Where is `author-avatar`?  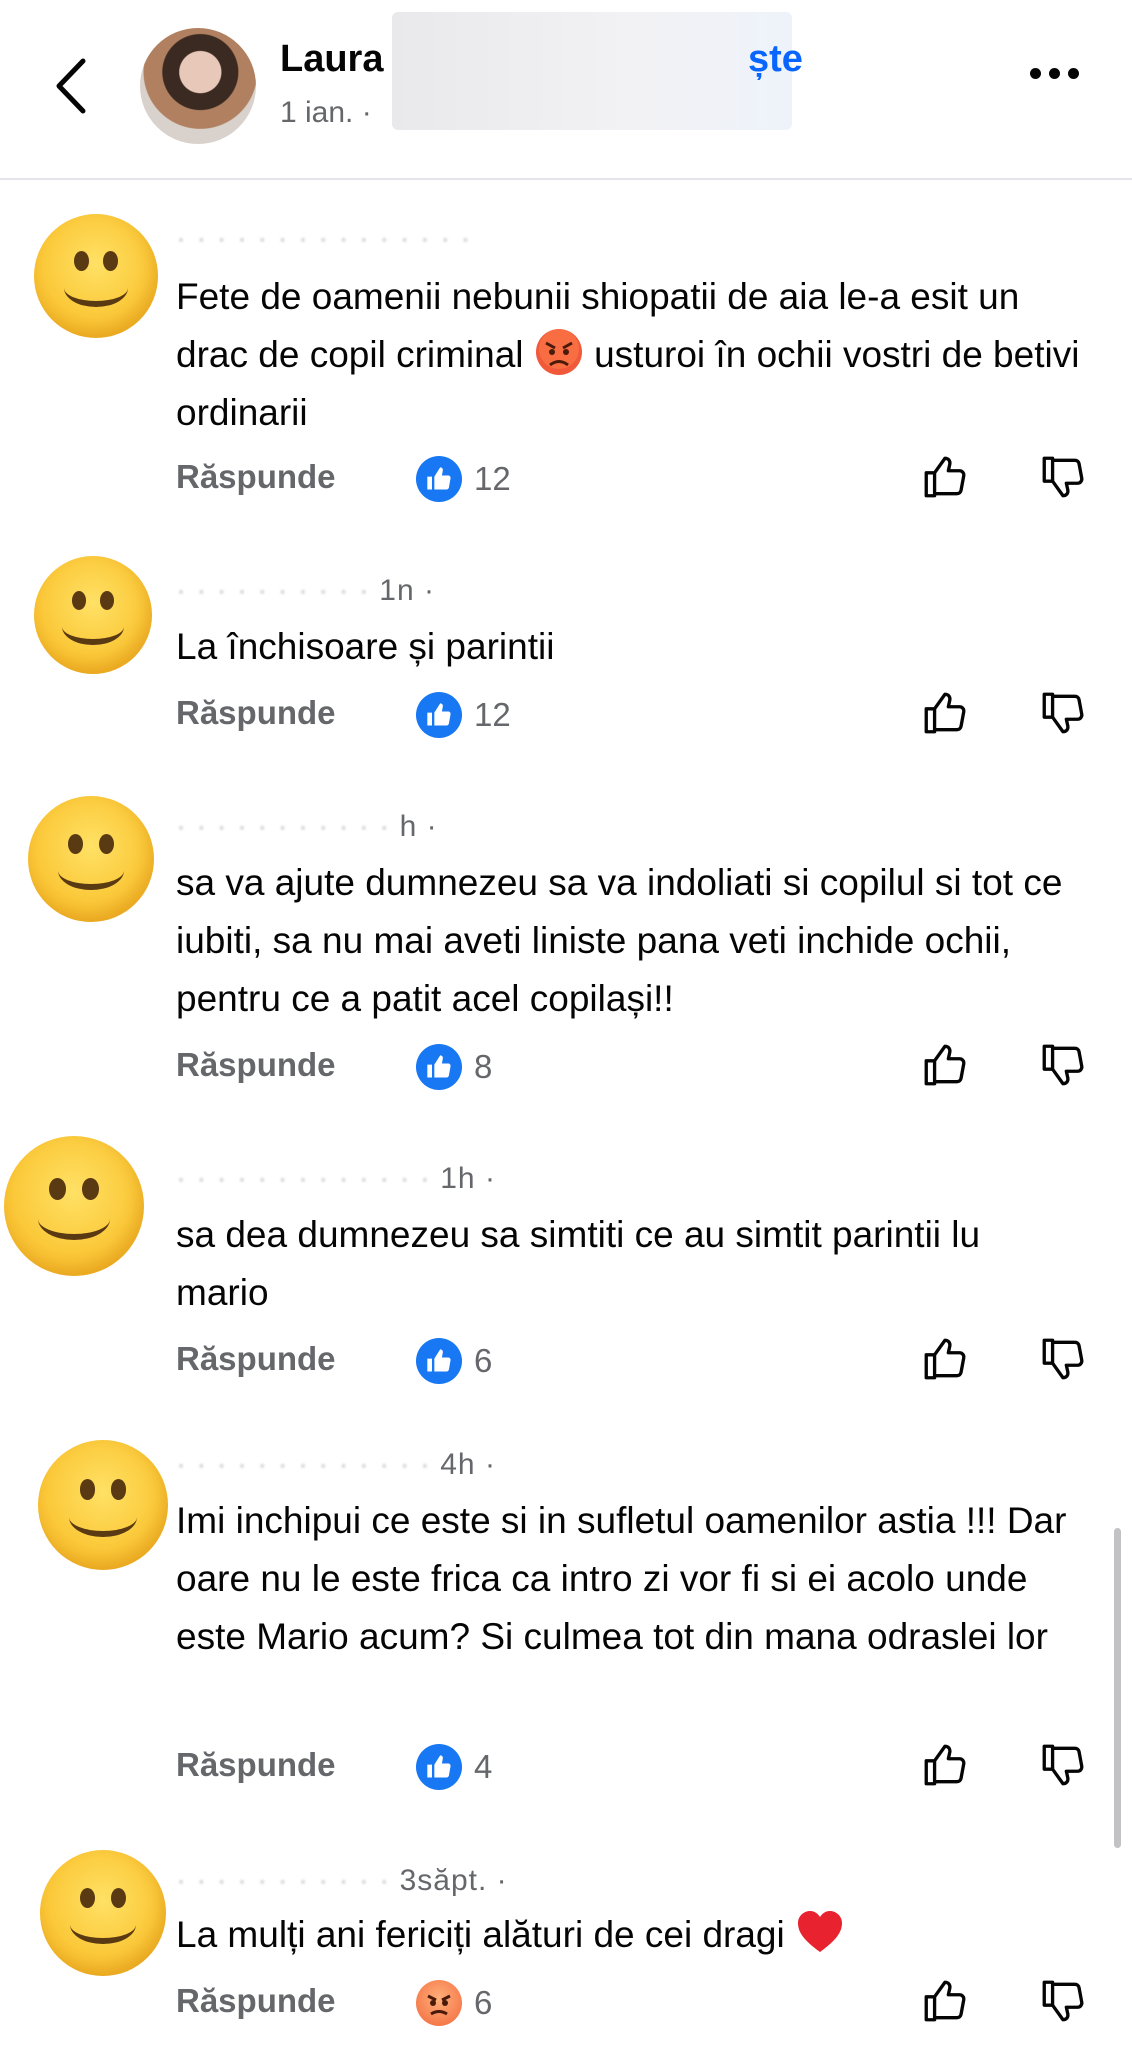 author-avatar is located at coordinates (198, 86).